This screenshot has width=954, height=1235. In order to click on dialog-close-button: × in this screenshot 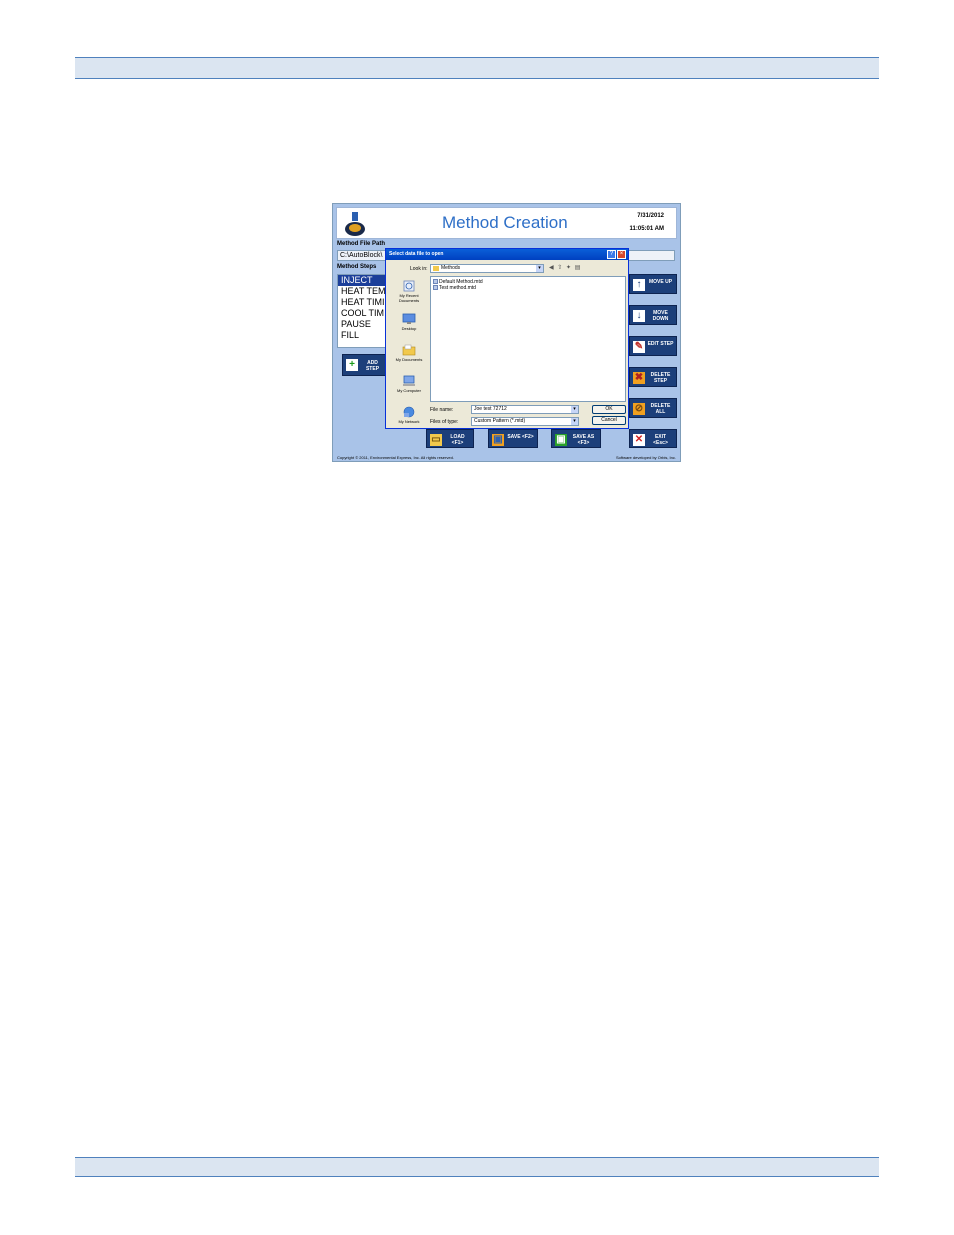, I will do `click(621, 254)`.